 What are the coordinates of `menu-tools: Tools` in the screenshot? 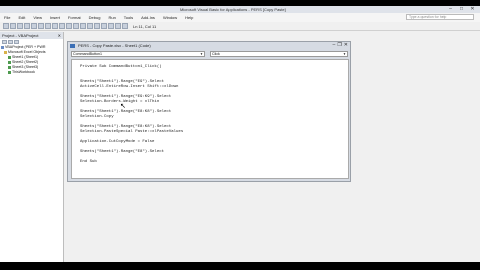 It's located at (128, 17).